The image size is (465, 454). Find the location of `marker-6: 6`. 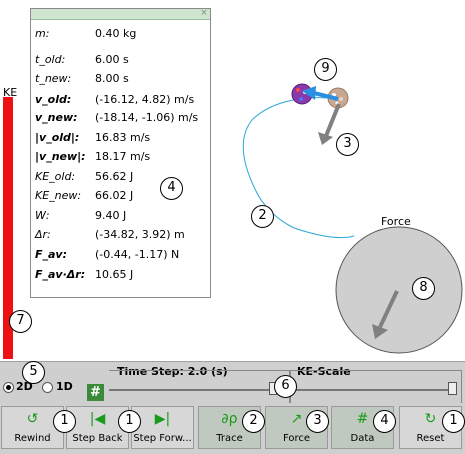

marker-6: 6 is located at coordinates (285, 386).